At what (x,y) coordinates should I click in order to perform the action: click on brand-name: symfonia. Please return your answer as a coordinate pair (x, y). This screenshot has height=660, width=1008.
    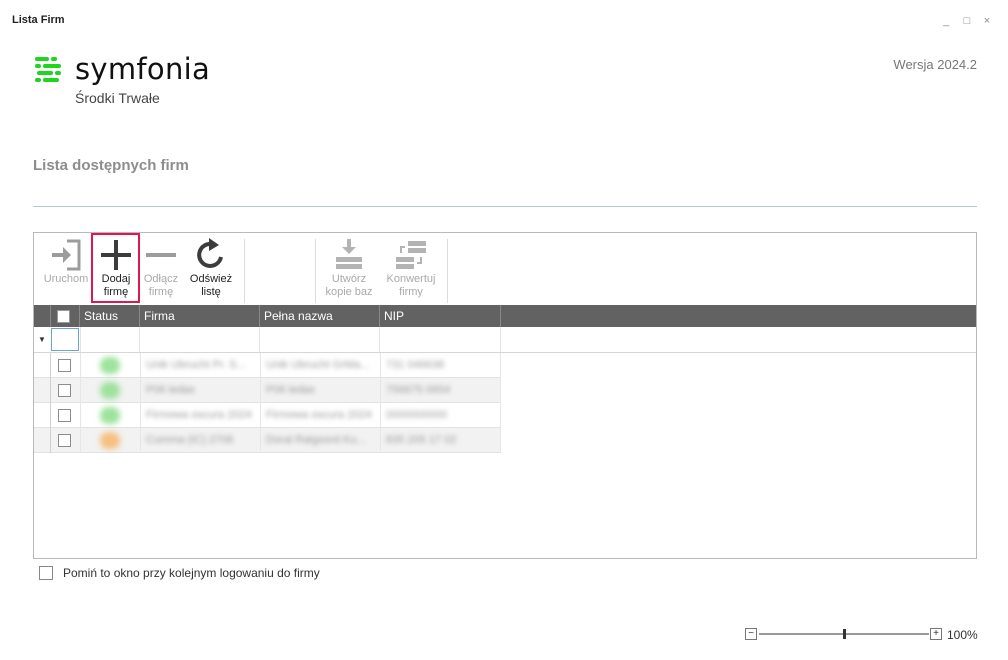
    Looking at the image, I should click on (143, 69).